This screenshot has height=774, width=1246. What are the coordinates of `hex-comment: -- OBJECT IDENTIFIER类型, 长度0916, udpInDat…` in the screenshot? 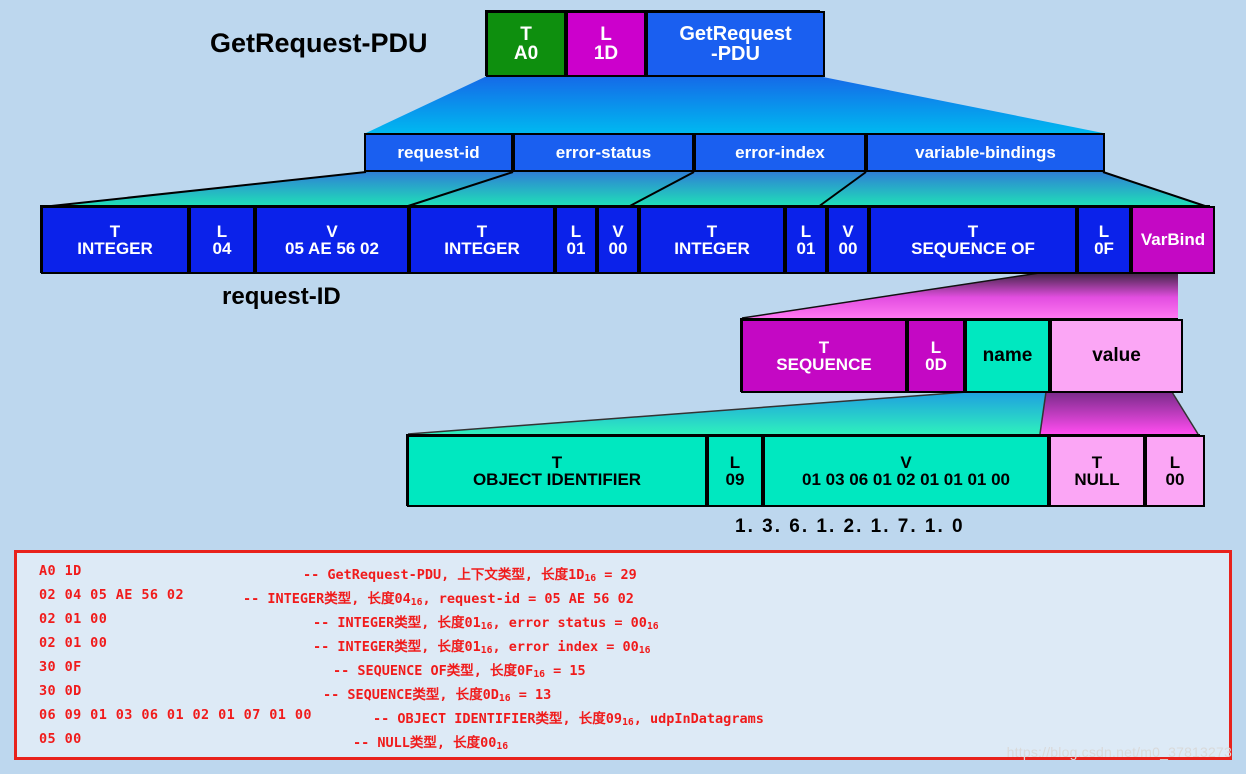 It's located at (568, 720).